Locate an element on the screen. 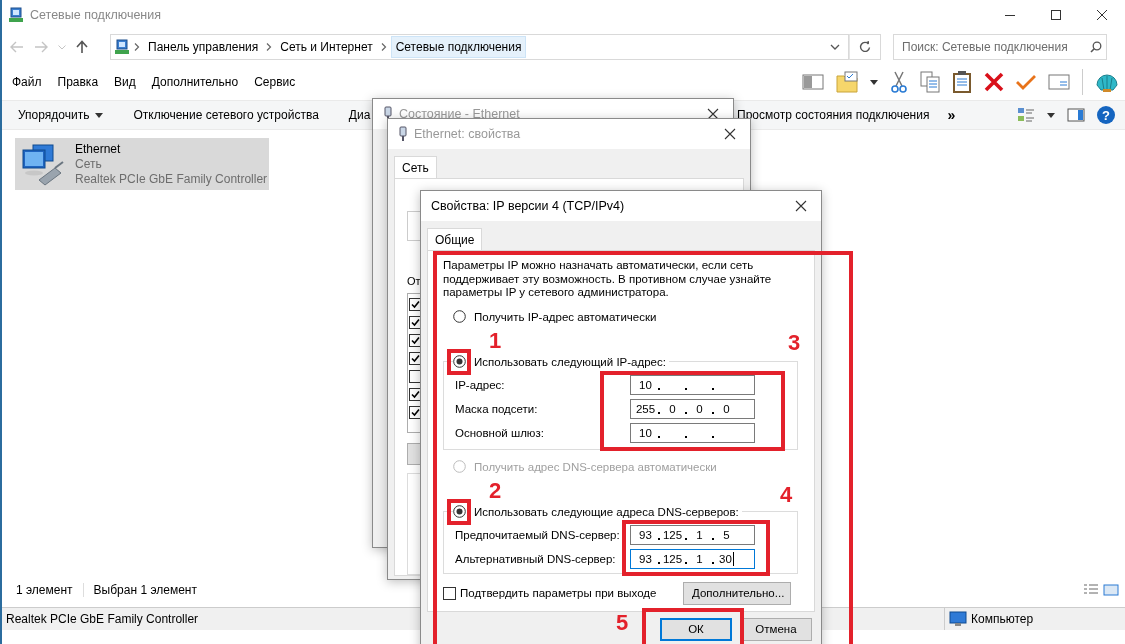 The height and width of the screenshot is (644, 1125). annotation-number: 4 is located at coordinates (786, 494).